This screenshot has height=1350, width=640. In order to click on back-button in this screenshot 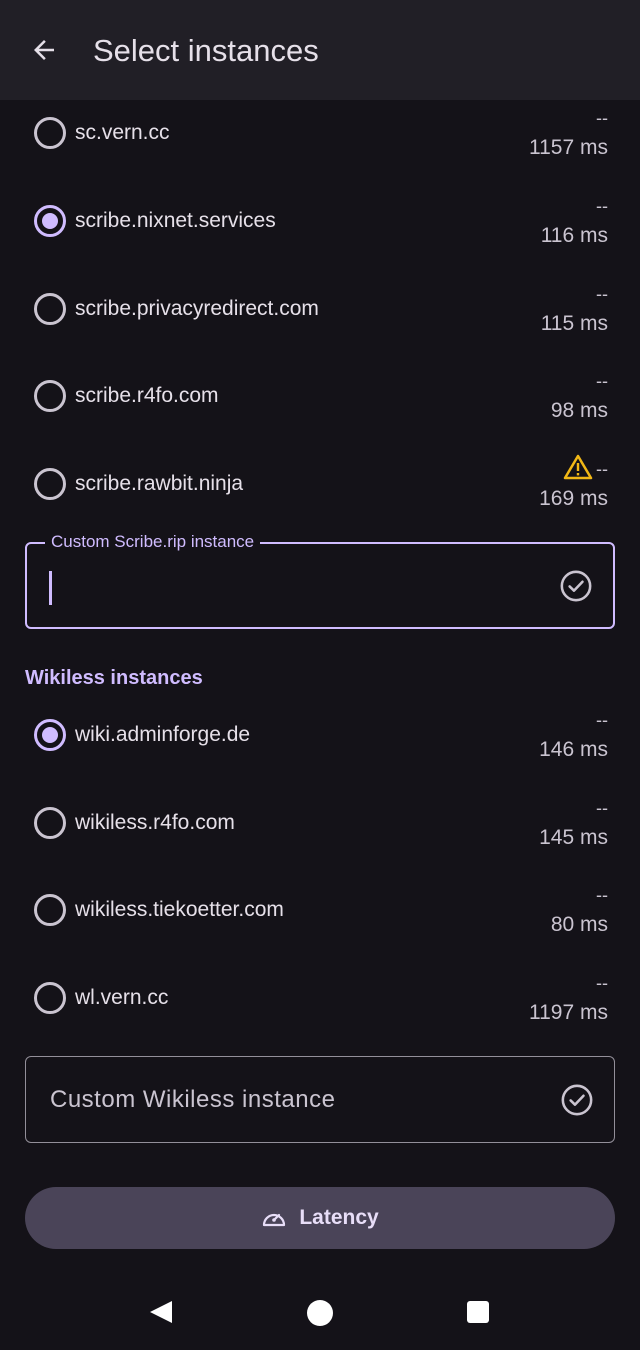, I will do `click(44, 50)`.